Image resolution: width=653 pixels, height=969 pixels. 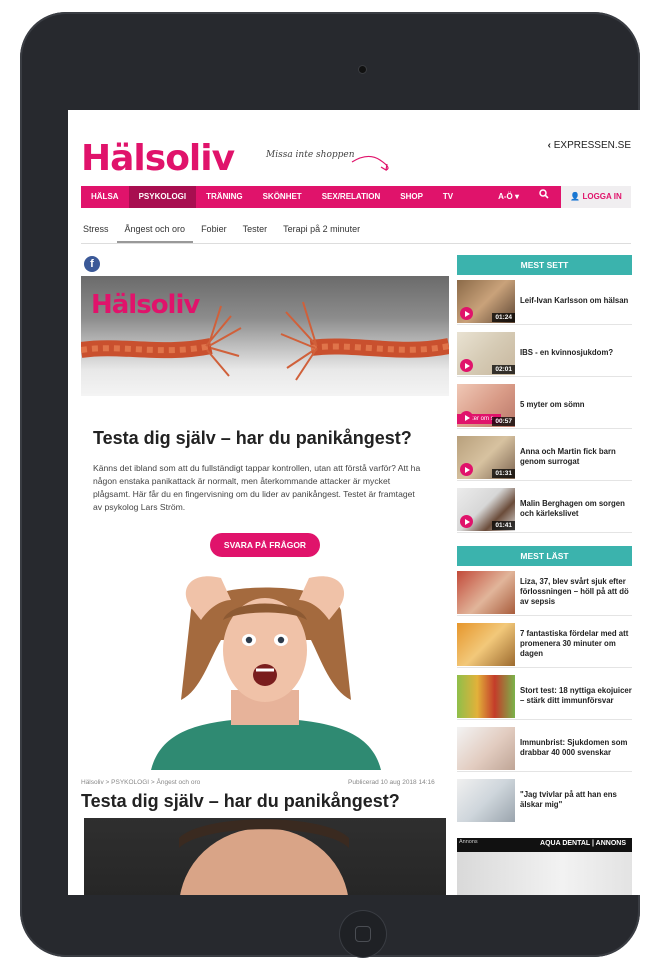 What do you see at coordinates (140, 782) in the screenshot?
I see `breadcrumb: Hälsoliv > PSYKOLOGI > Ångest och oro` at bounding box center [140, 782].